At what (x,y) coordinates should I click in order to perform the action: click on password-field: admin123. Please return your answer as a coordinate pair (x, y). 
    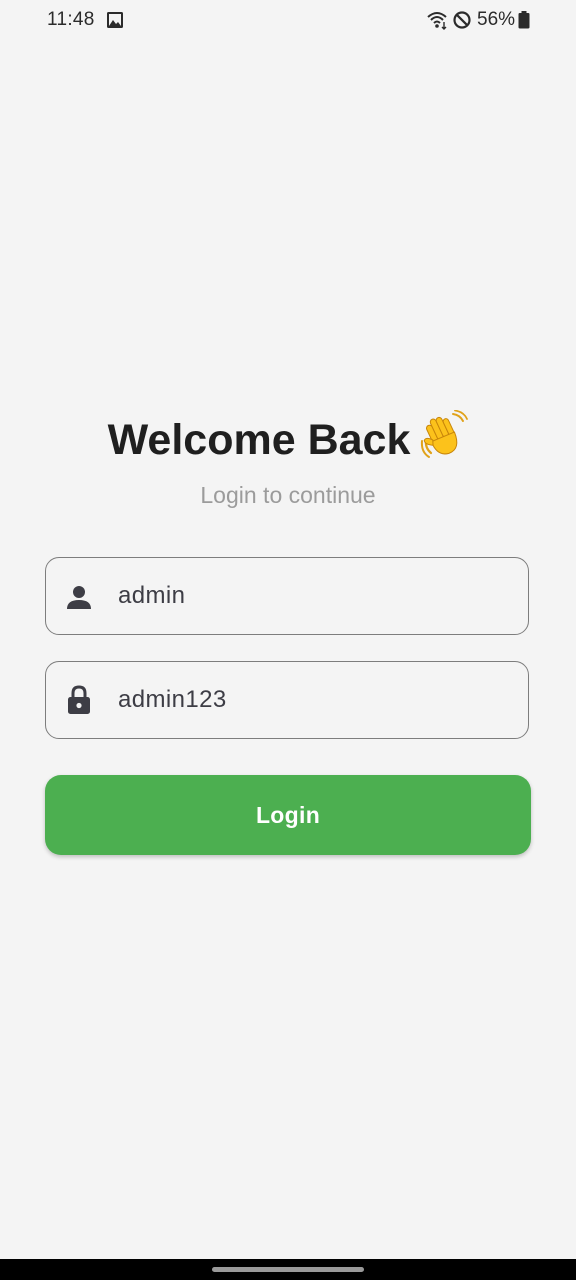
    Looking at the image, I should click on (287, 700).